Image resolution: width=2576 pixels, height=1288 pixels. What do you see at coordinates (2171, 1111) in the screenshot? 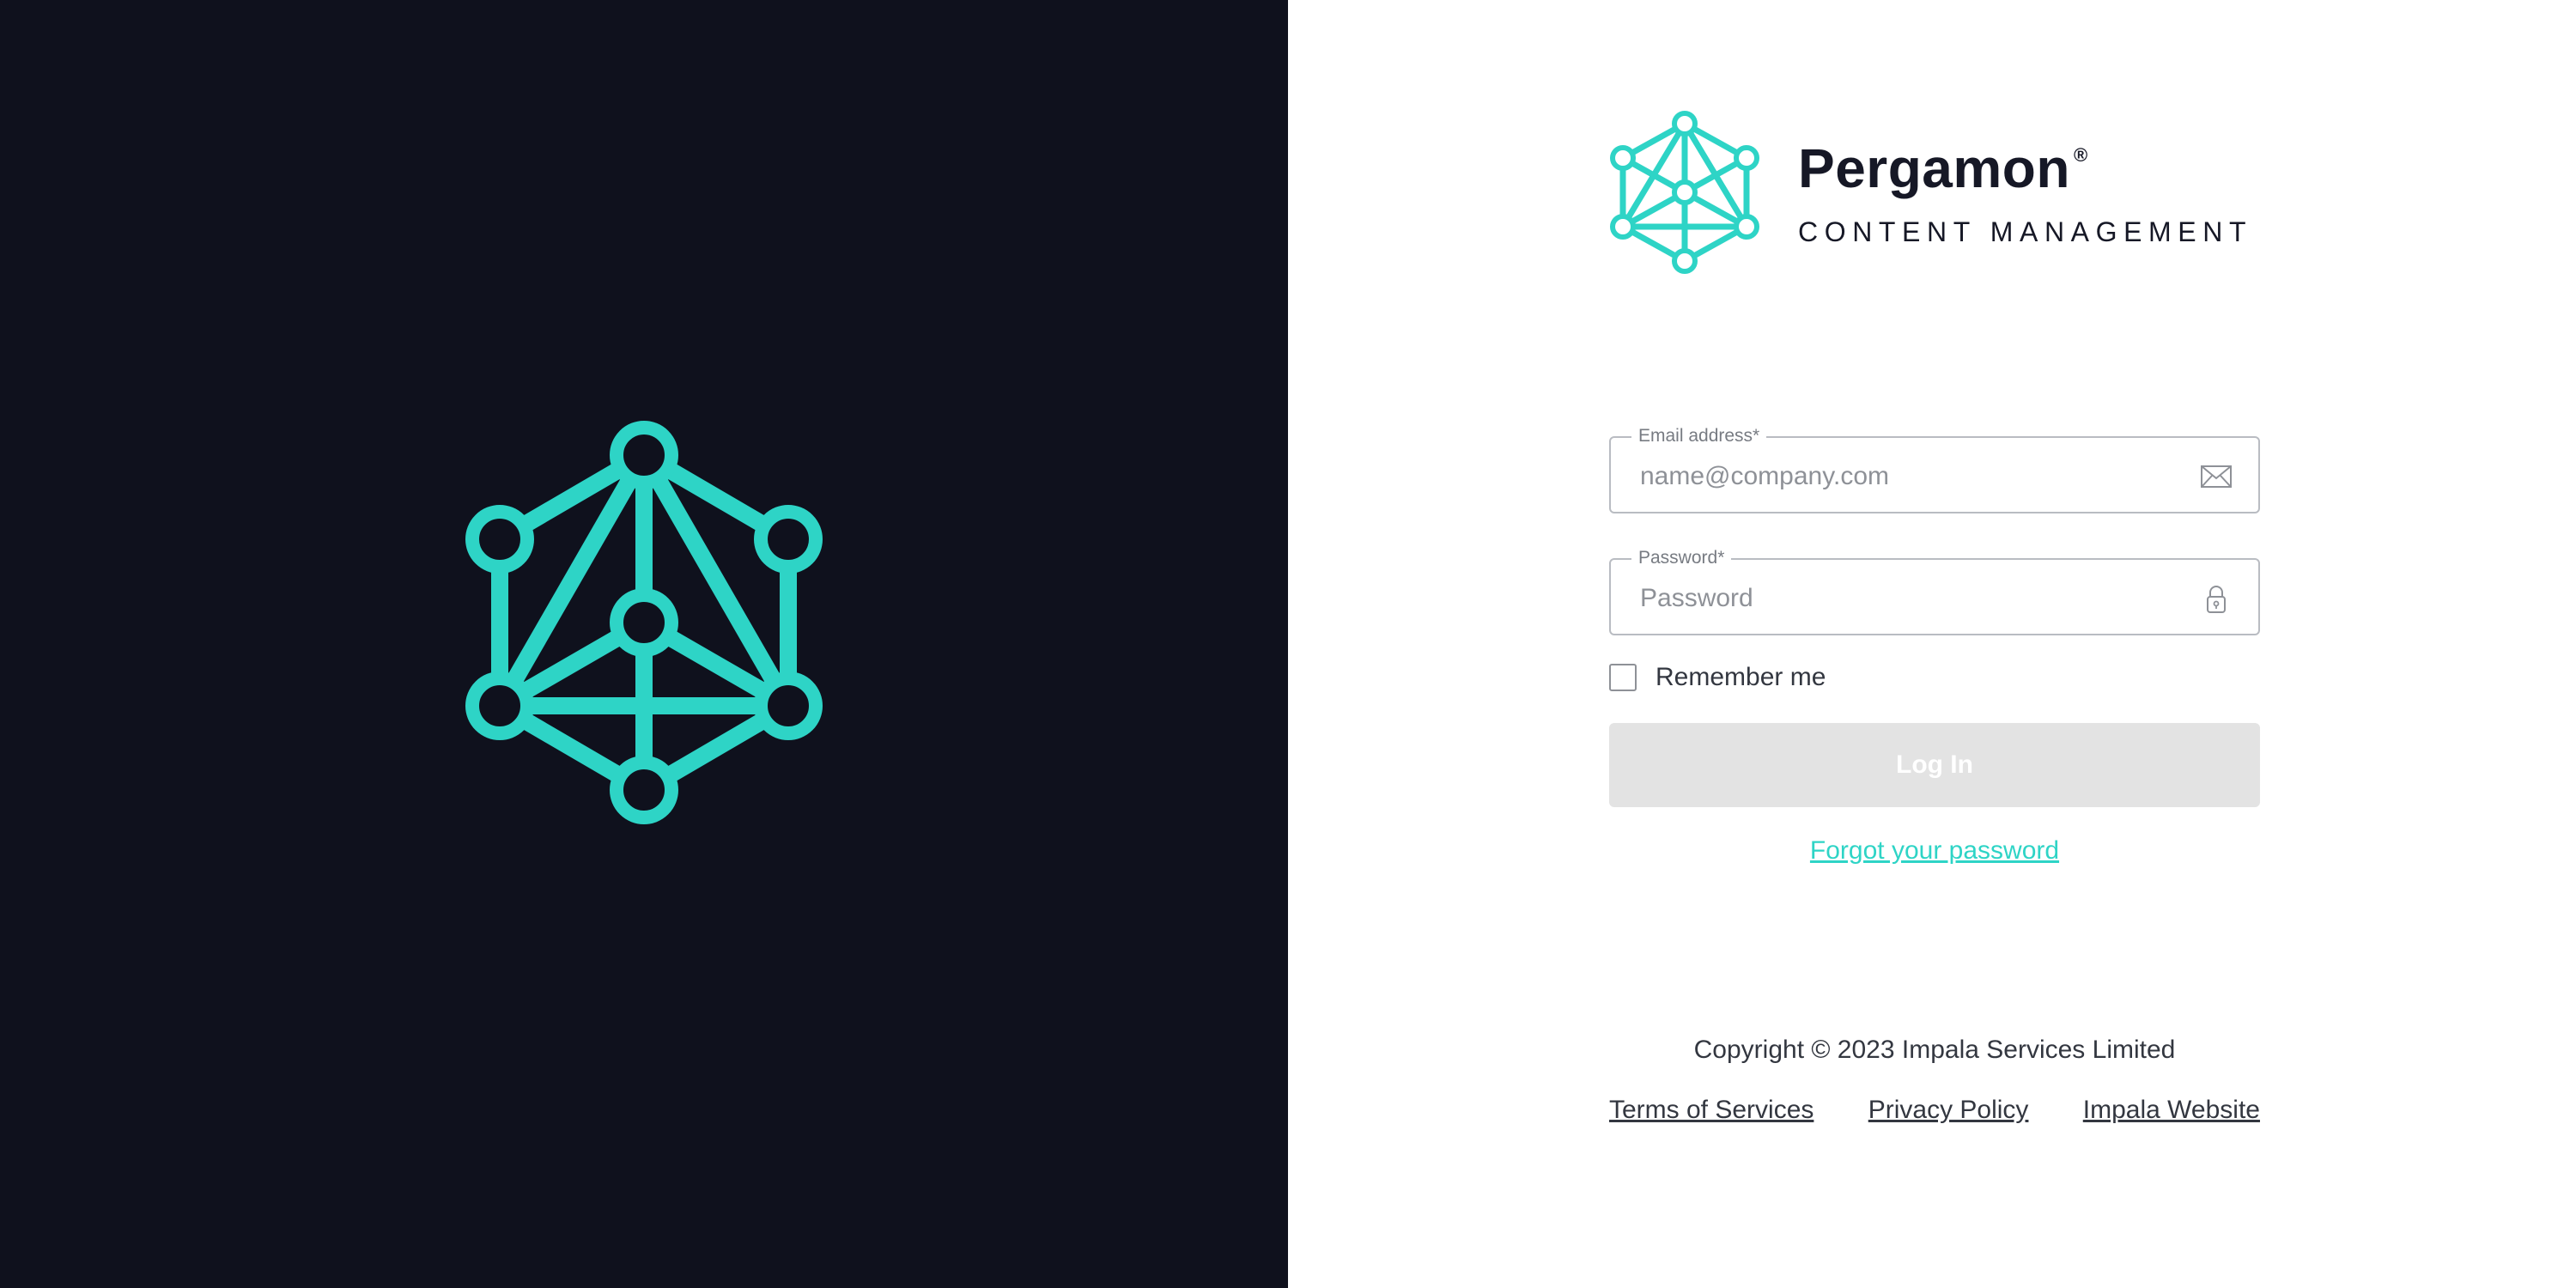
I see `impala-website-link: Impala Website` at bounding box center [2171, 1111].